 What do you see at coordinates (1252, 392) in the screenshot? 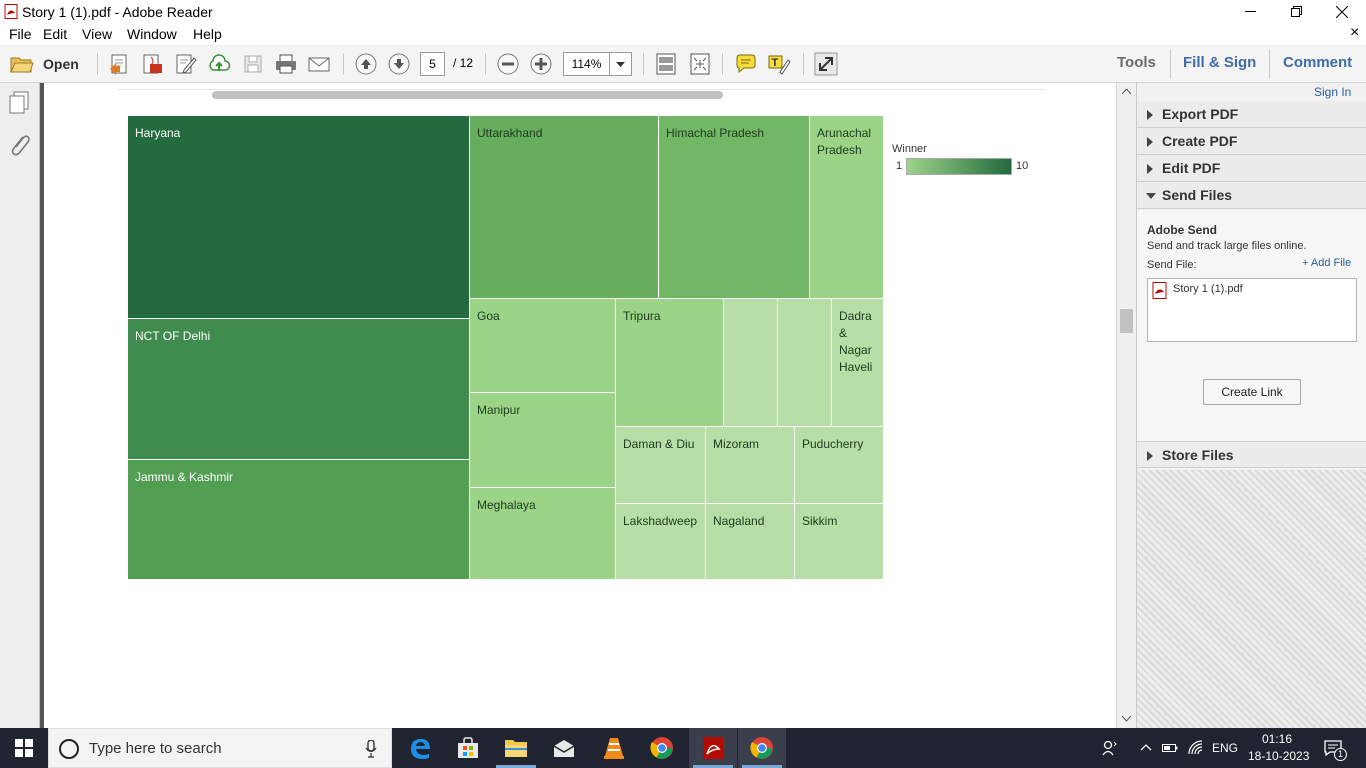
I see `create-link-button: Create Link` at bounding box center [1252, 392].